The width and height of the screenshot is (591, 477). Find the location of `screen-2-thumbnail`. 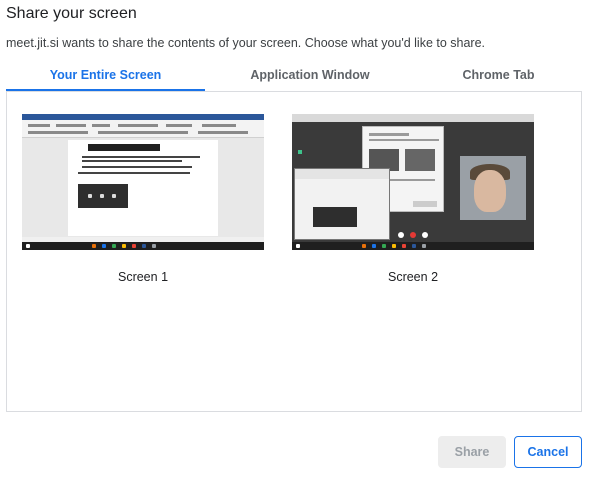

screen-2-thumbnail is located at coordinates (413, 182).